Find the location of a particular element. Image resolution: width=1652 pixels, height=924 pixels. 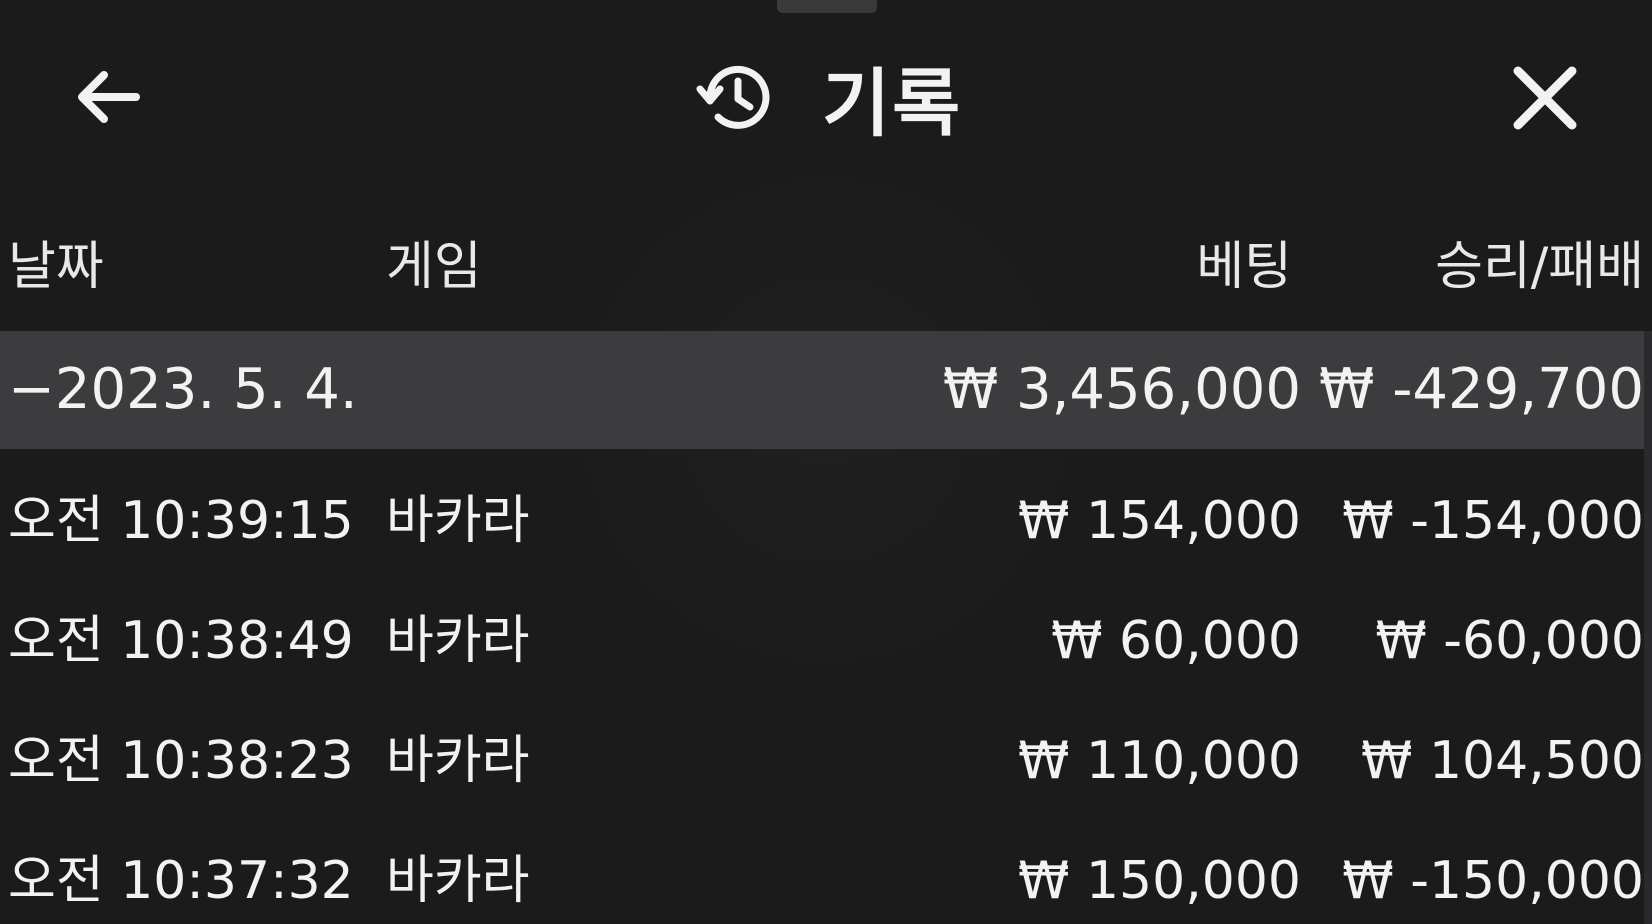

summary-date: −2023. 5. 4. is located at coordinates (183, 389).